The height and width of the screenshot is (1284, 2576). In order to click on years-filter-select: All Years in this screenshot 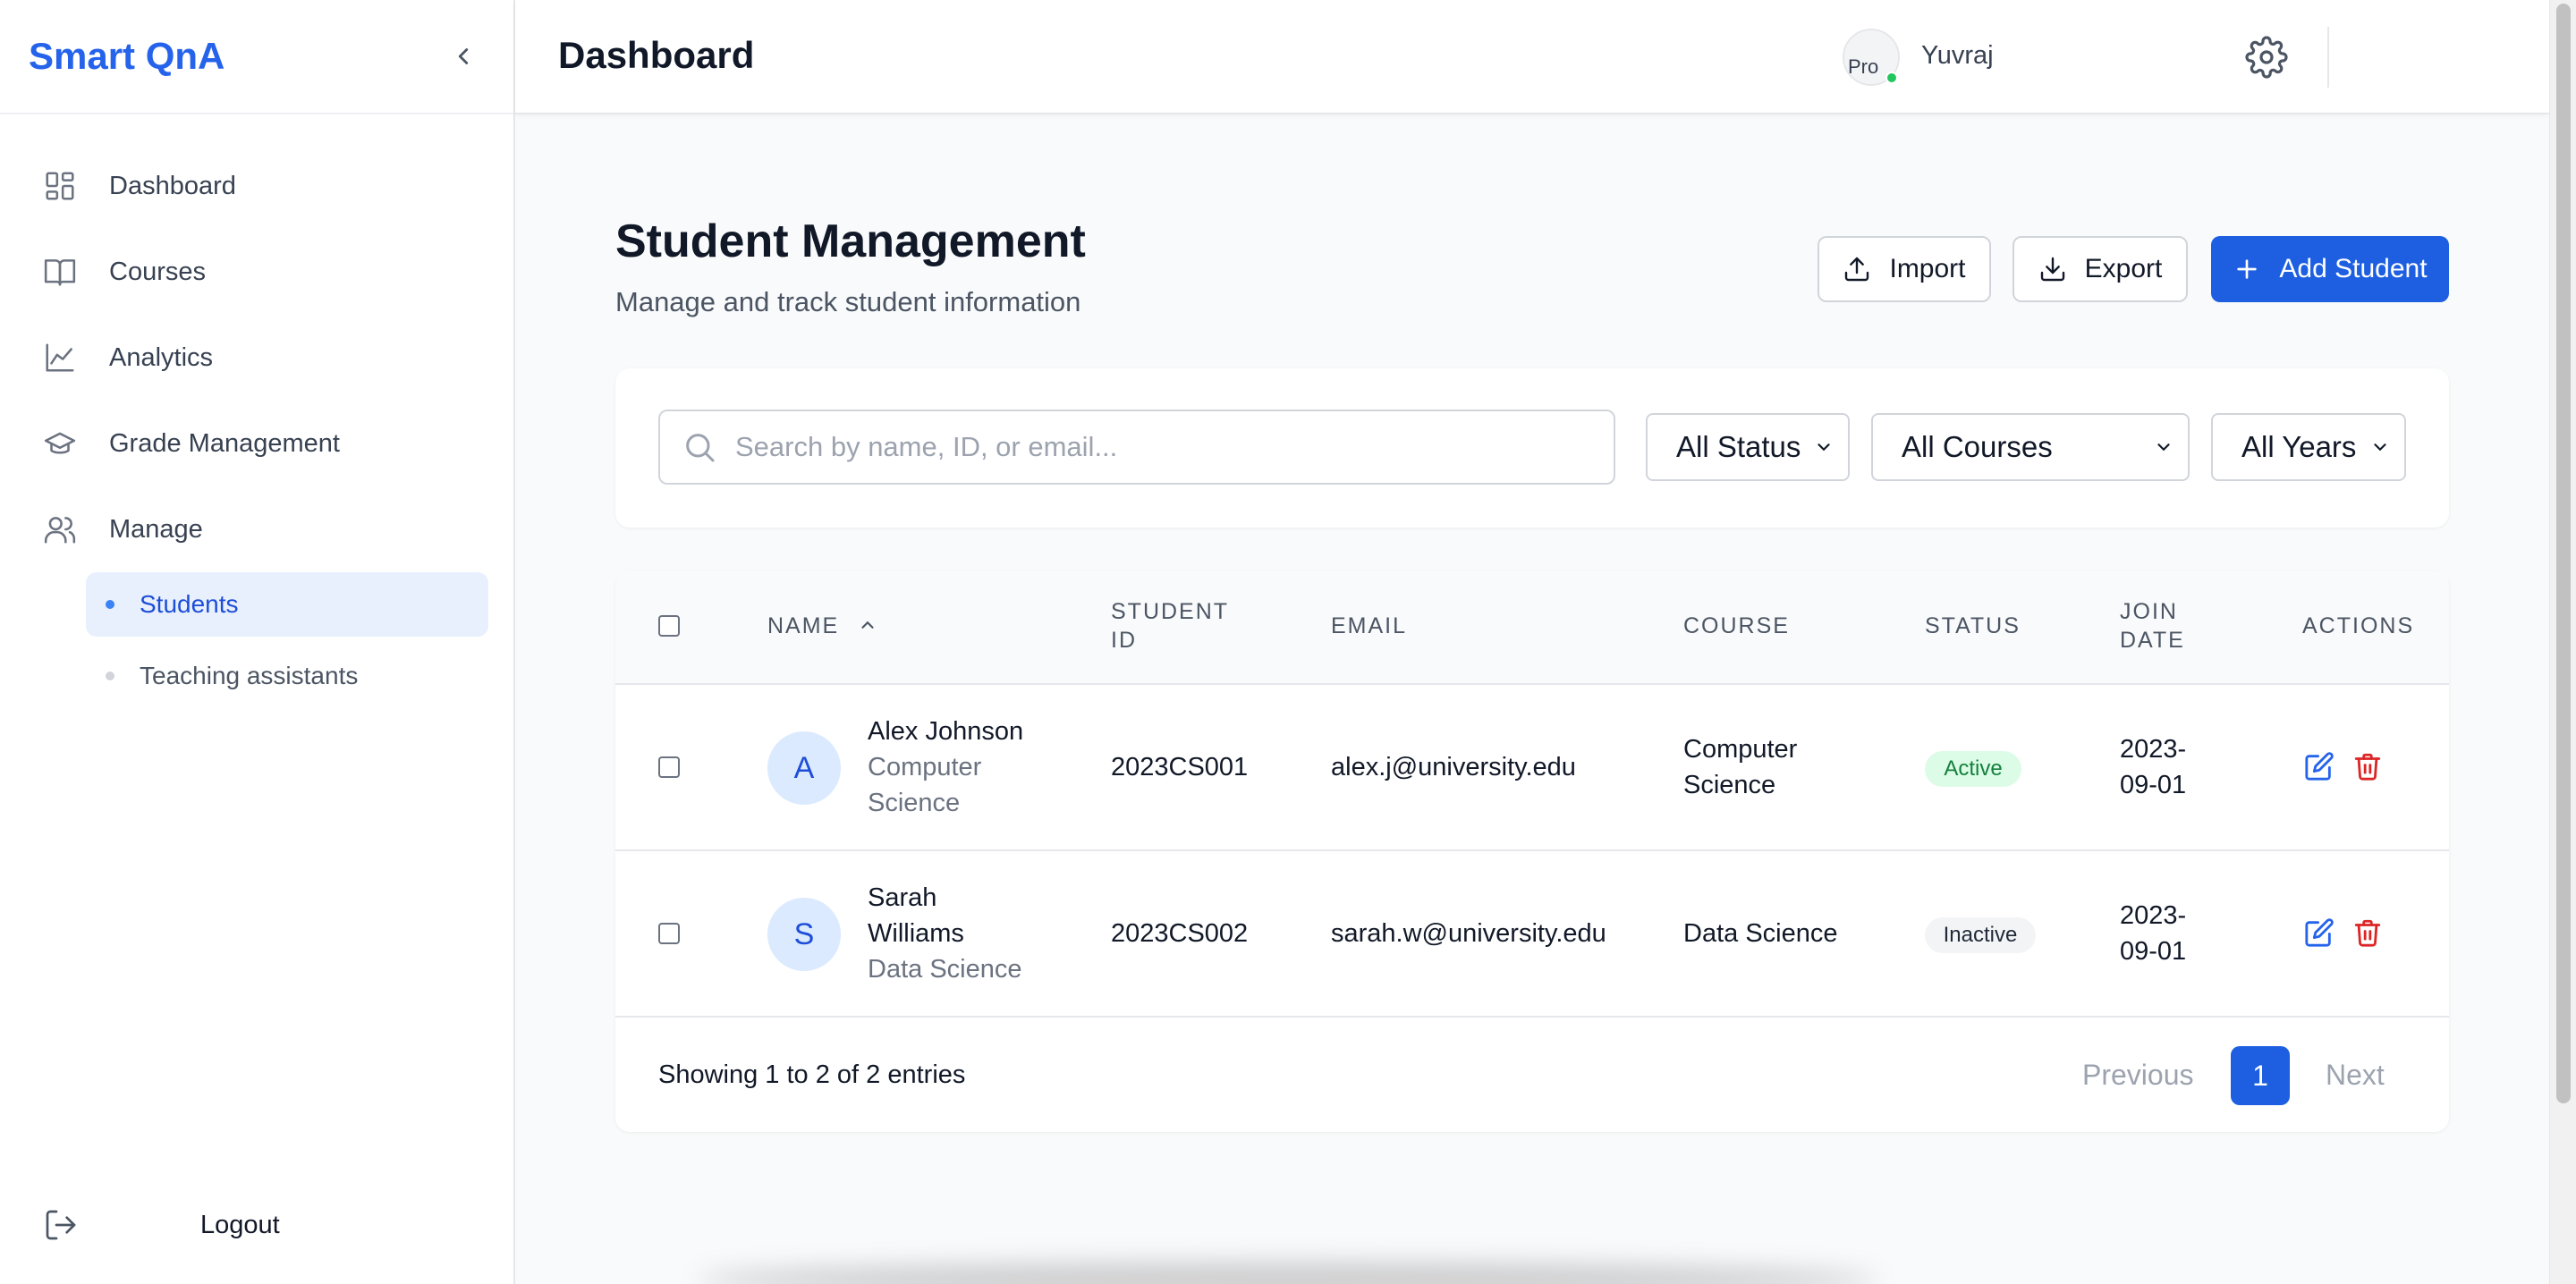, I will do `click(2308, 447)`.